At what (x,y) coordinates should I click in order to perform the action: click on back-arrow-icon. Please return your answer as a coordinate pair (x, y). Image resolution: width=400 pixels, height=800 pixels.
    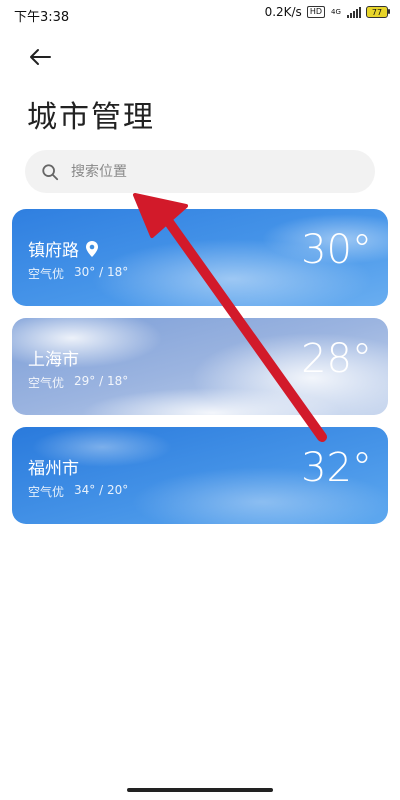
    Looking at the image, I should click on (40, 57).